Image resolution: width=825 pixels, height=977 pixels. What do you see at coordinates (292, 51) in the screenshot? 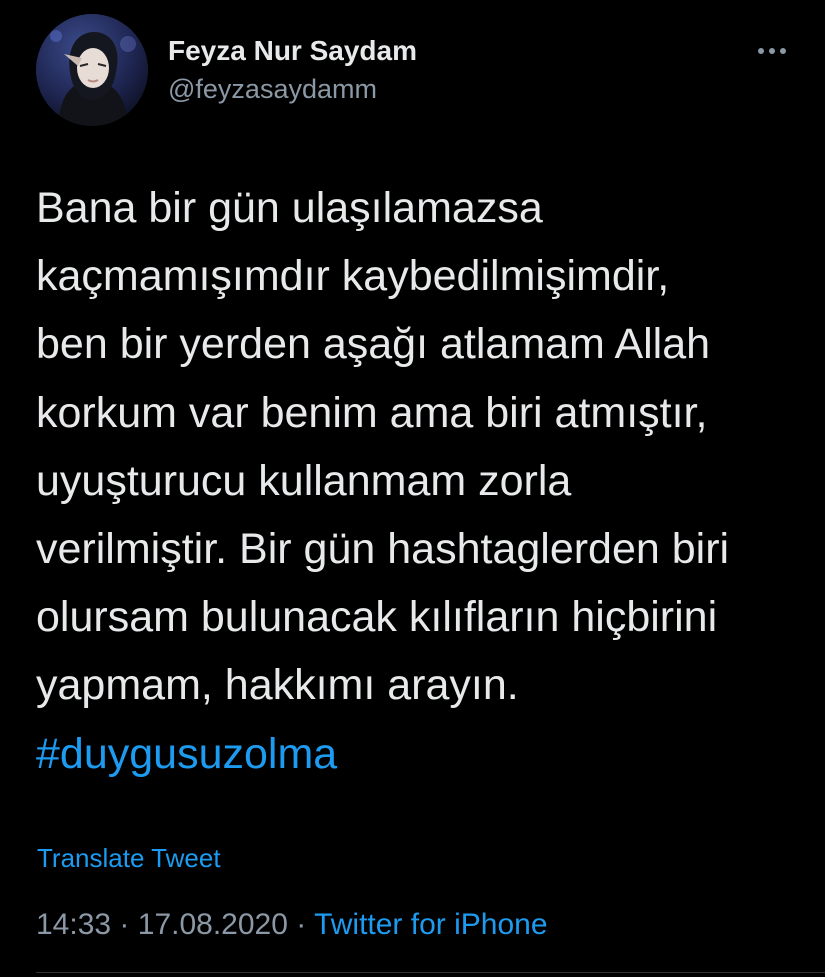
I see `display-name: Feyza Nur Saydam` at bounding box center [292, 51].